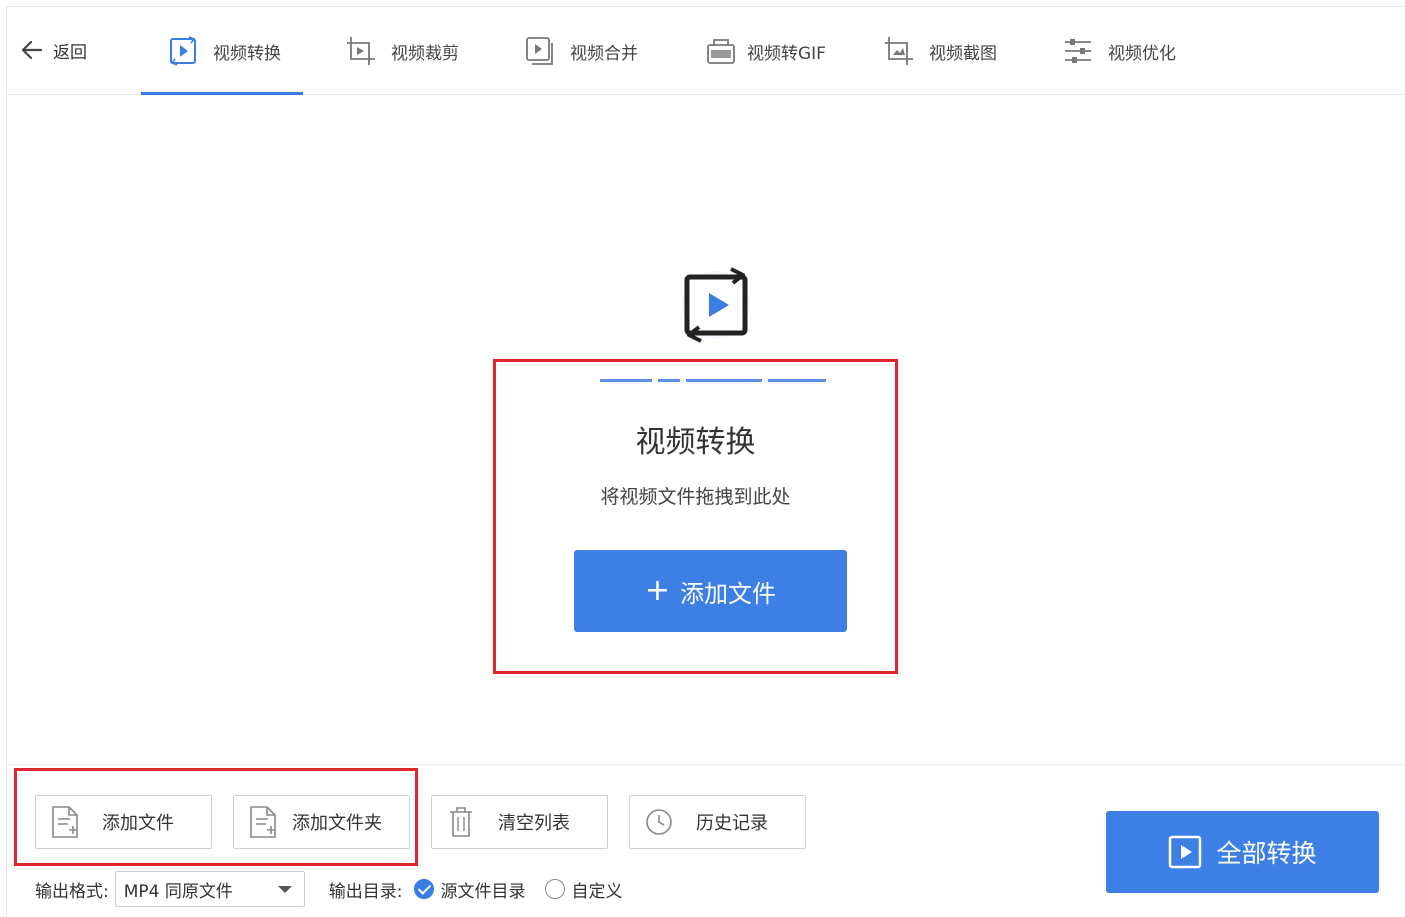 The width and height of the screenshot is (1405, 917). I want to click on format-value: MP4 同原文件, so click(178, 891).